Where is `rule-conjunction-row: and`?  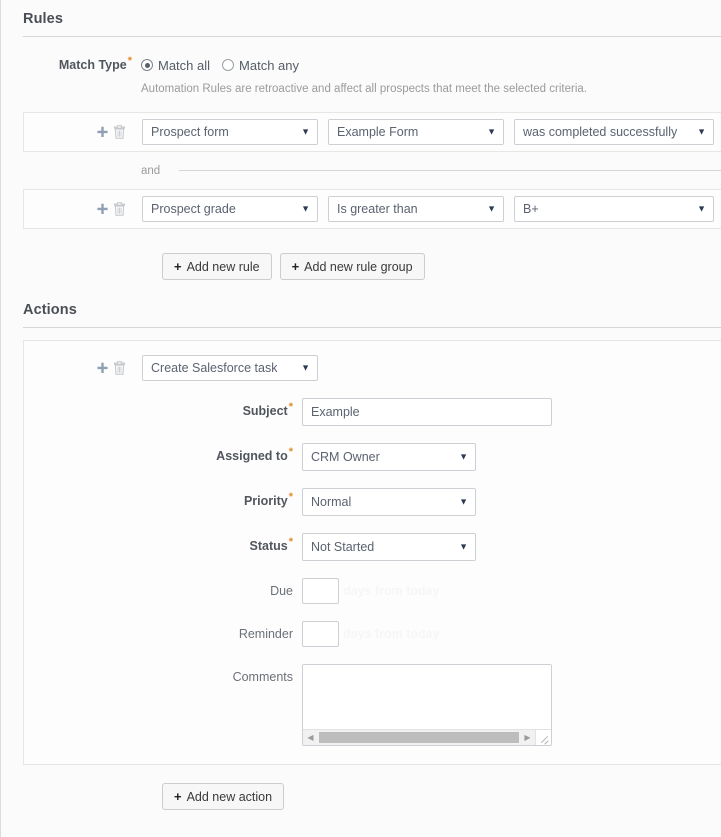
rule-conjunction-row: and is located at coordinates (372, 170).